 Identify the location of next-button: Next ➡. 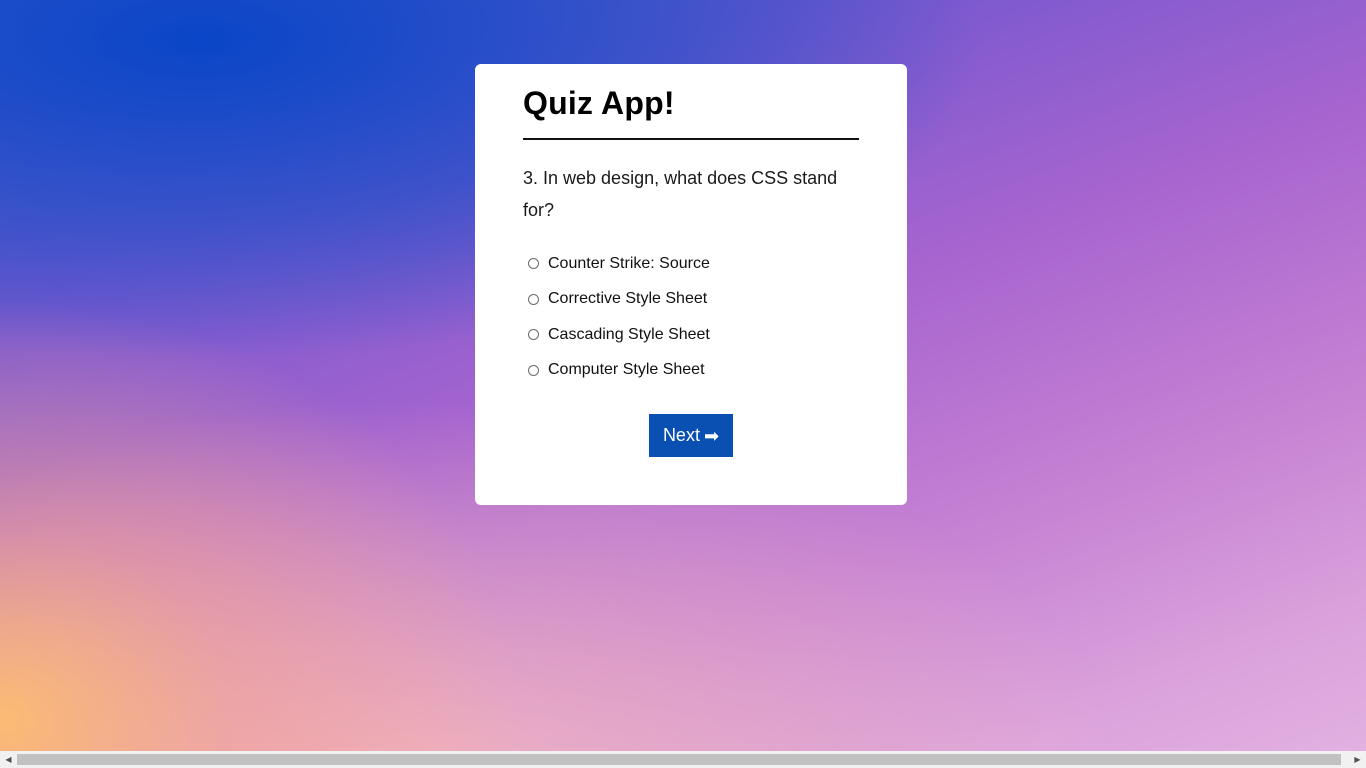
(691, 435).